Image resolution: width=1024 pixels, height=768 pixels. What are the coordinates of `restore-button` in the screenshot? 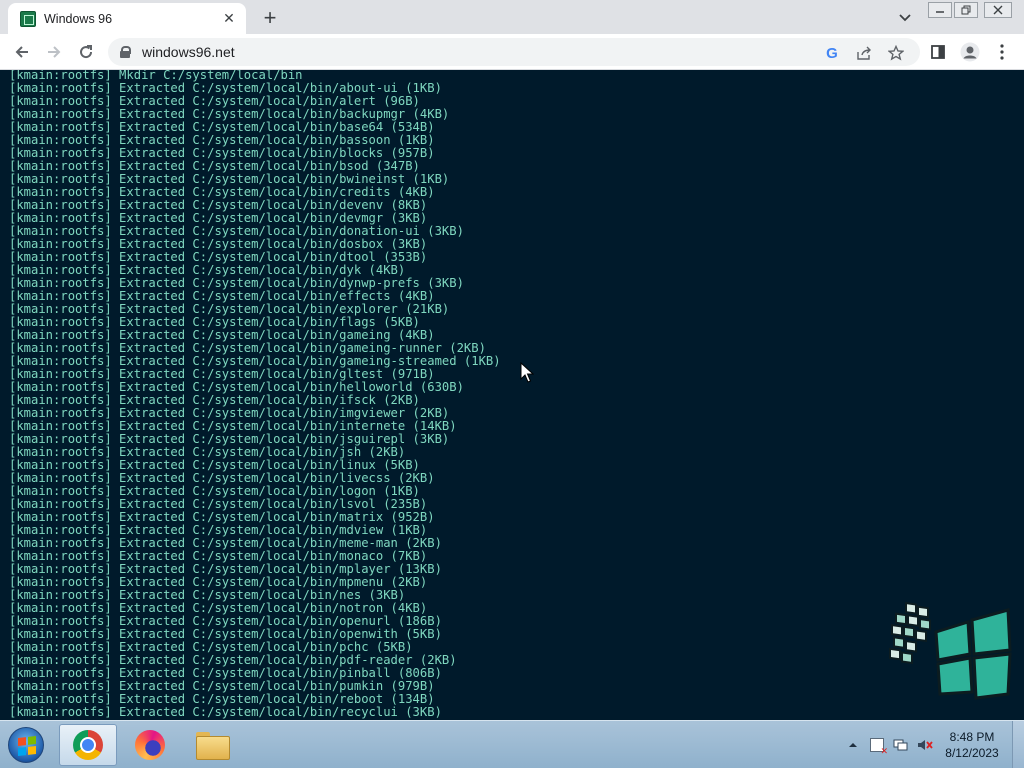 It's located at (966, 10).